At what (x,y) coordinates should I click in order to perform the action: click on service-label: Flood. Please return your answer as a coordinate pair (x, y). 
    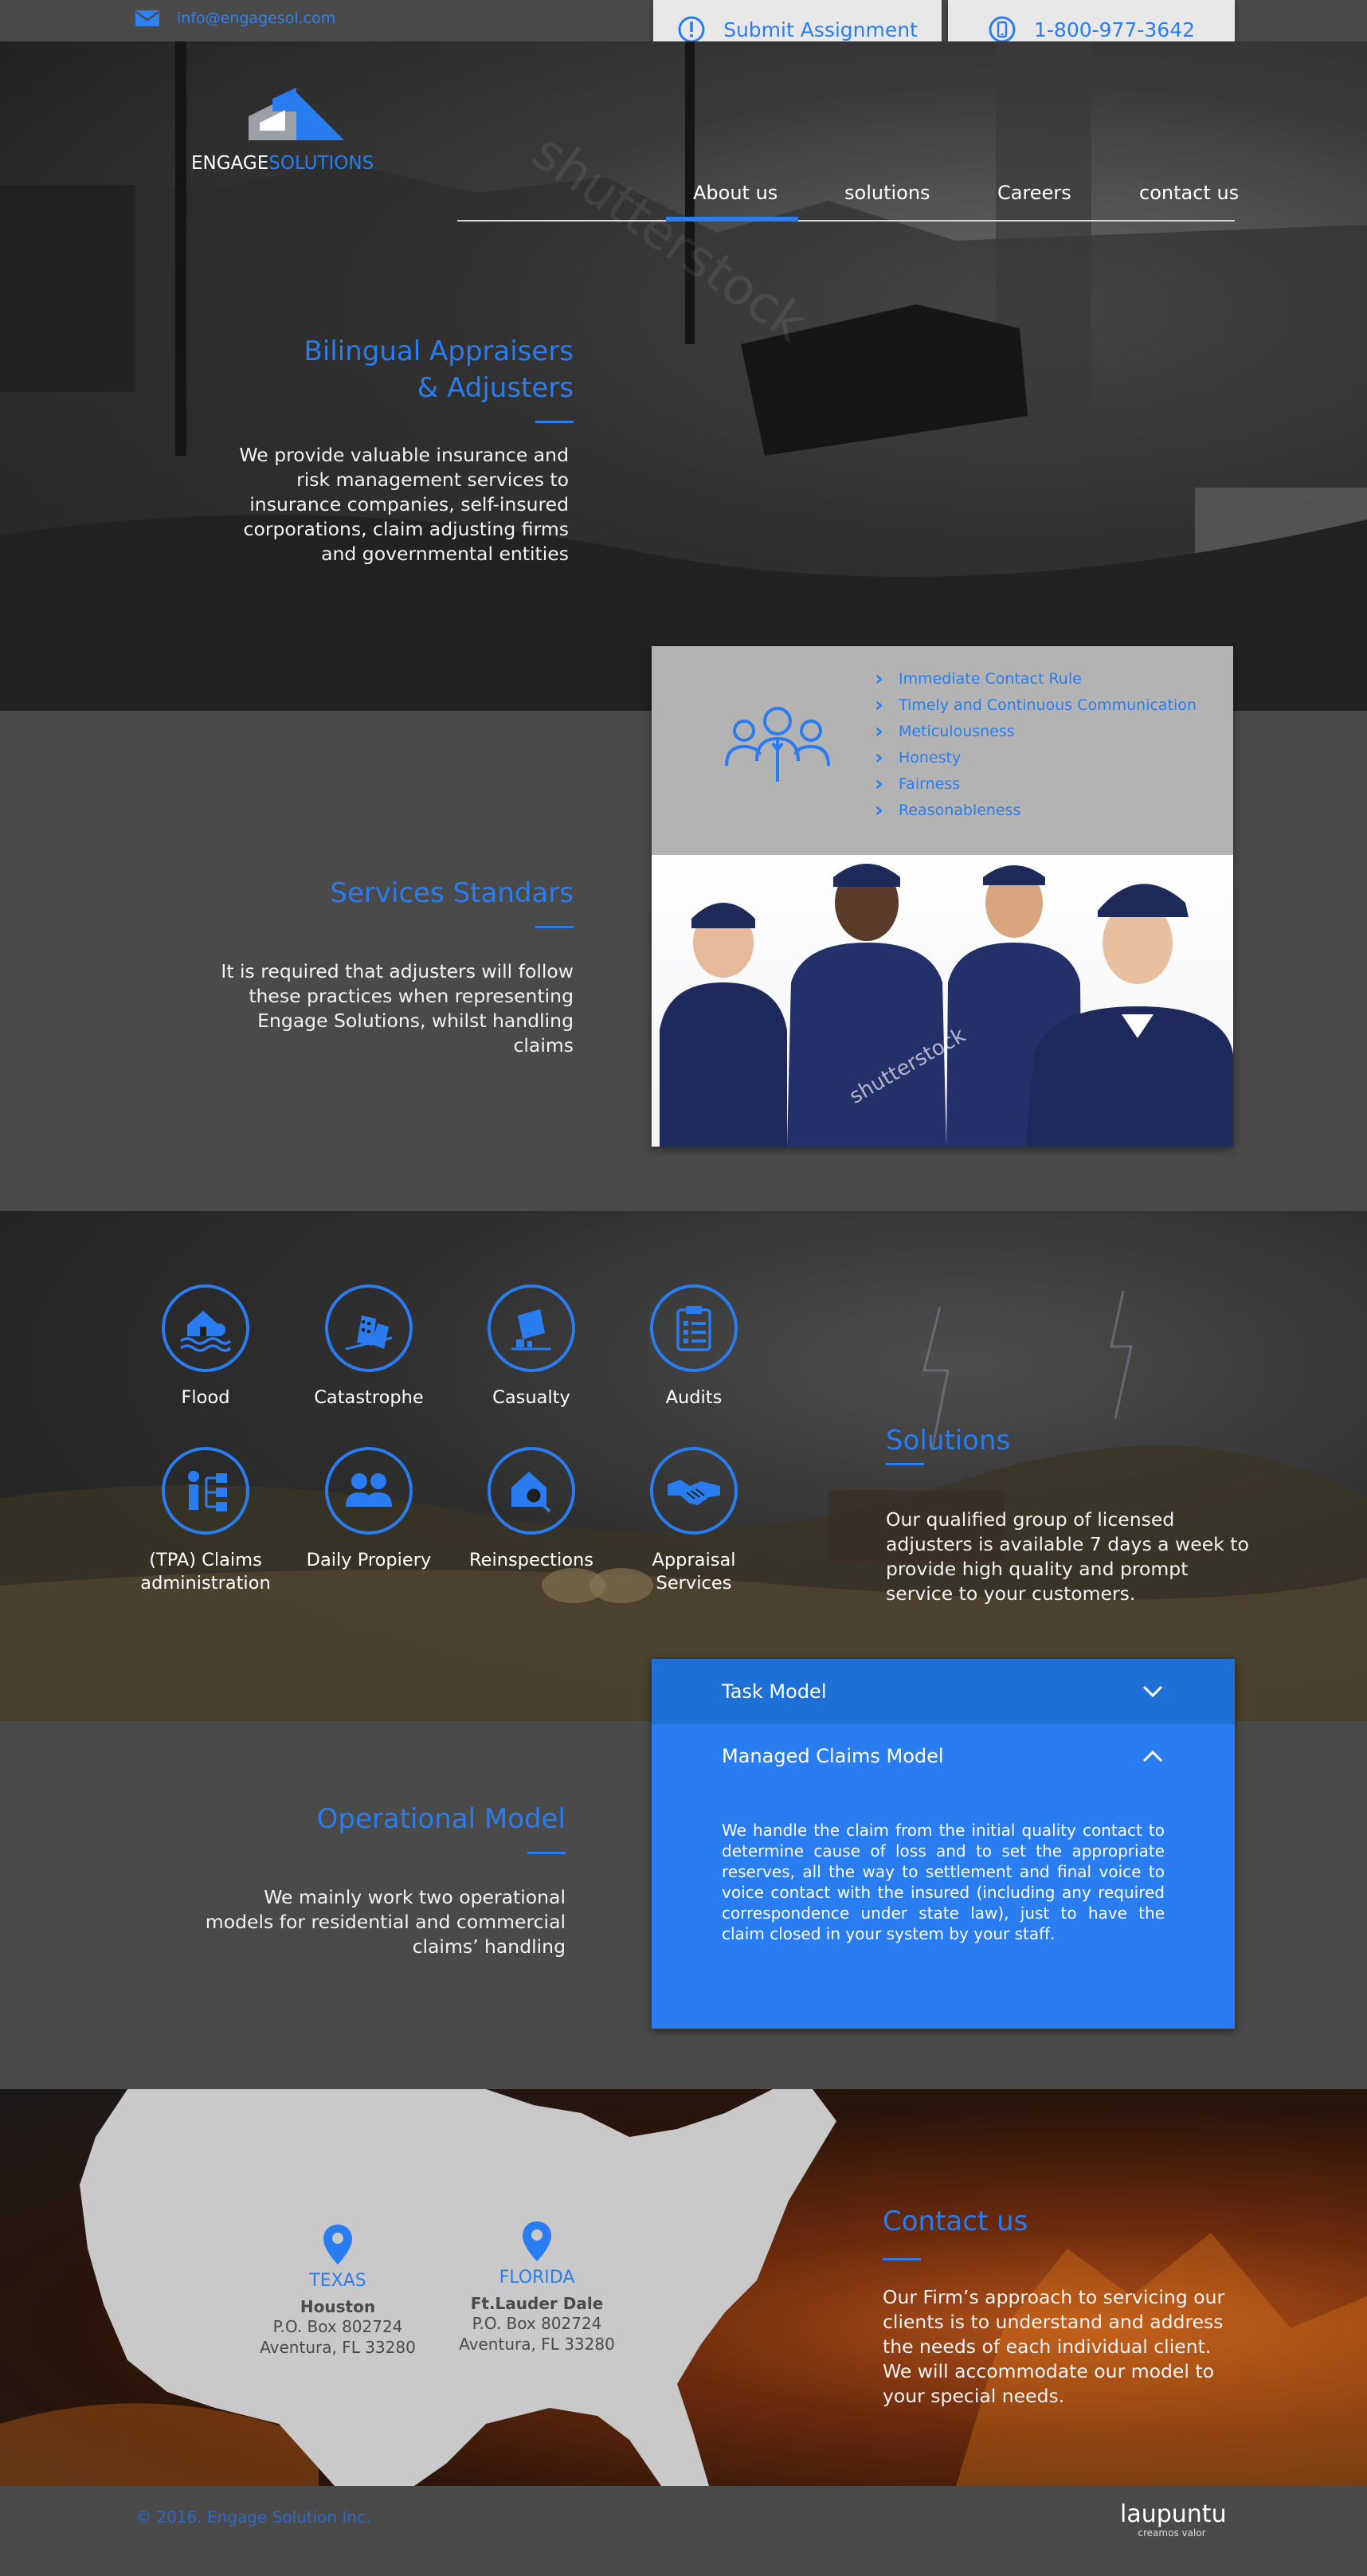
    Looking at the image, I should click on (205, 1397).